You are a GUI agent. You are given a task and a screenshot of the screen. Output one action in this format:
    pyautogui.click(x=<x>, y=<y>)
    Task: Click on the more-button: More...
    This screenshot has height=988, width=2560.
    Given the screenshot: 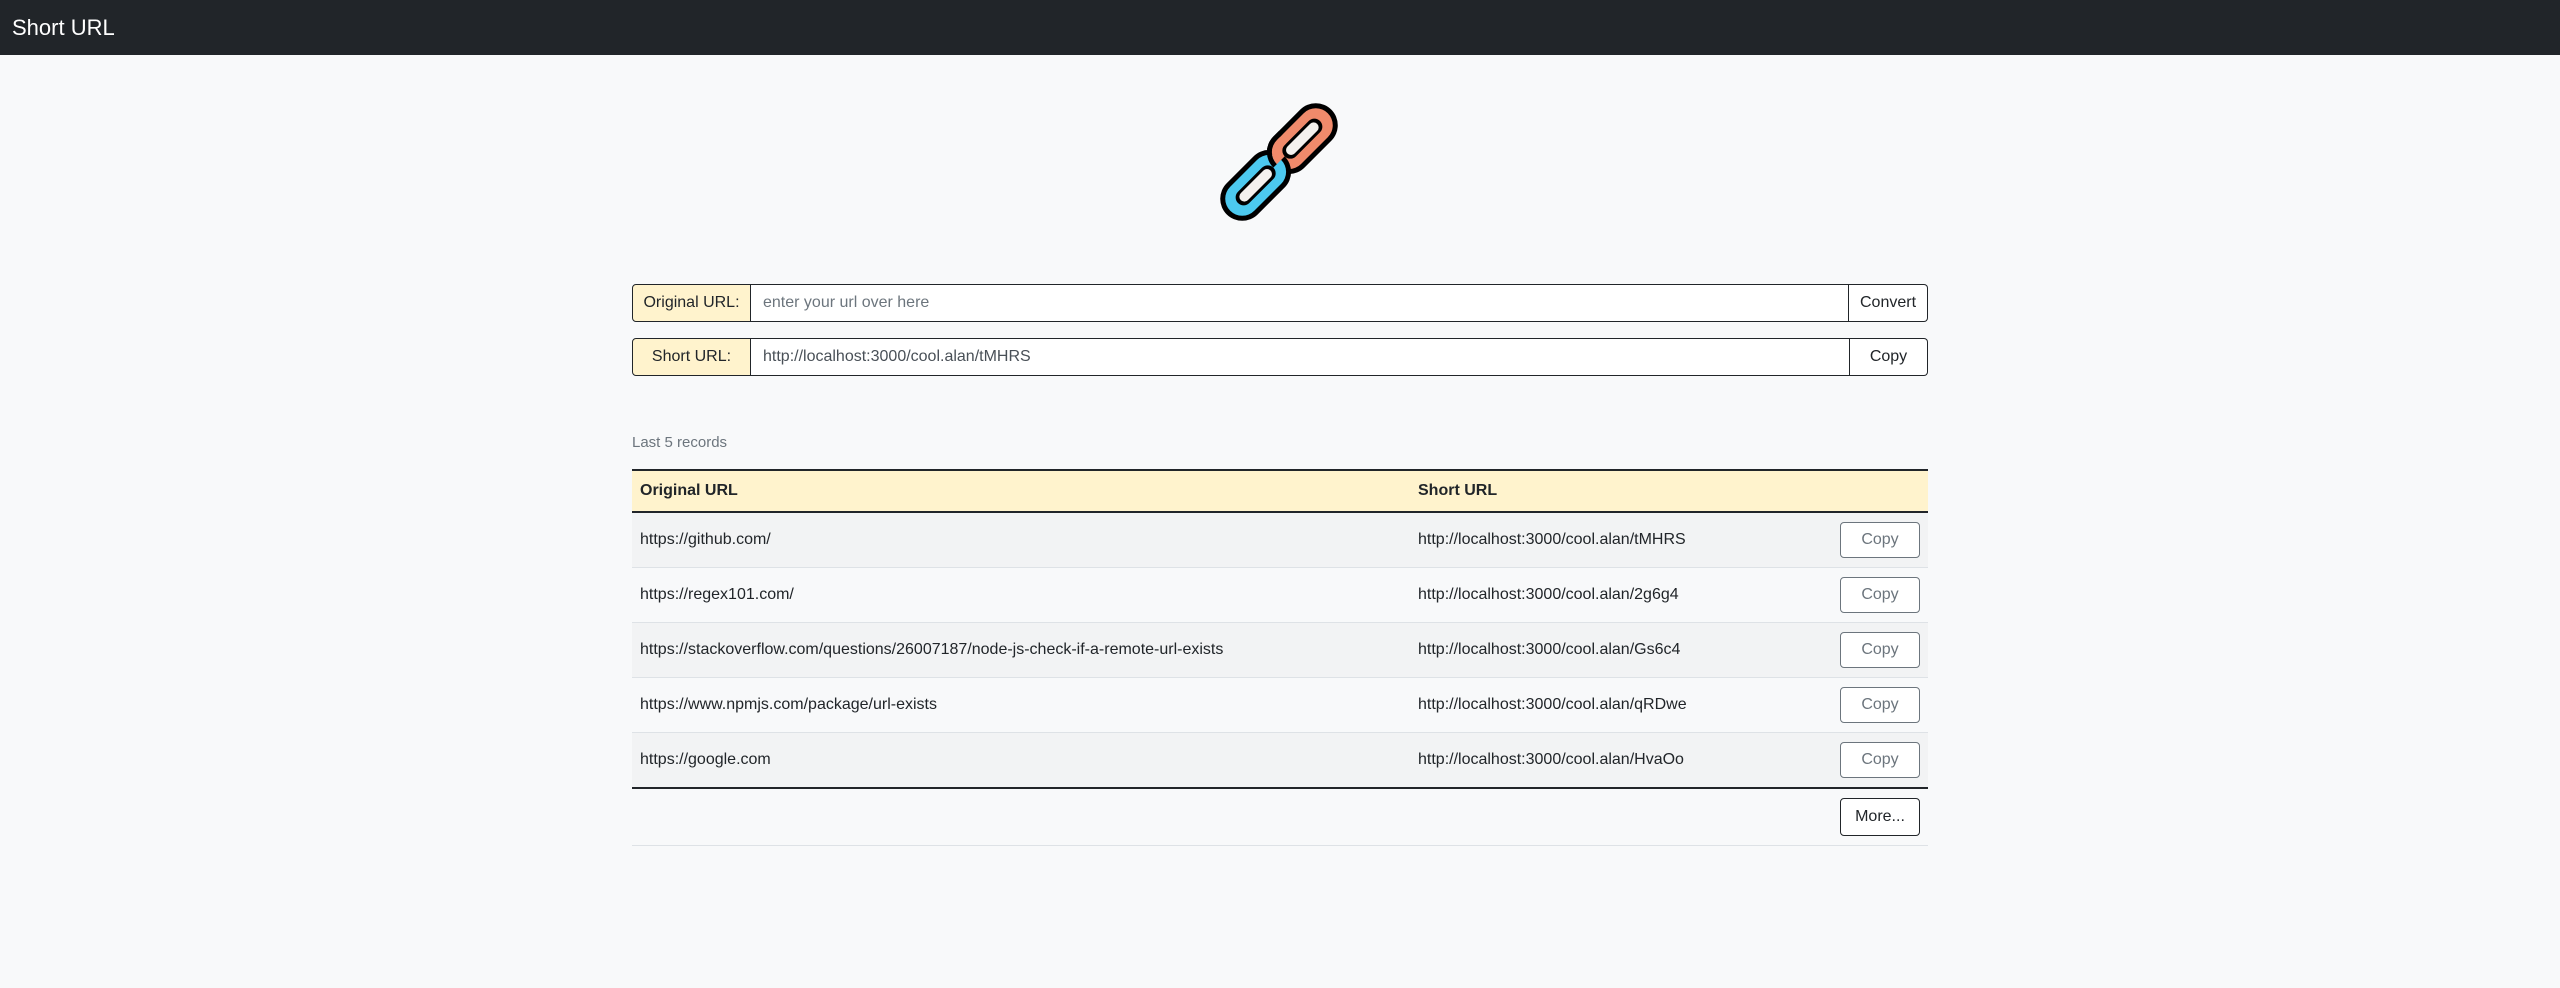 What is the action you would take?
    pyautogui.click(x=1880, y=817)
    